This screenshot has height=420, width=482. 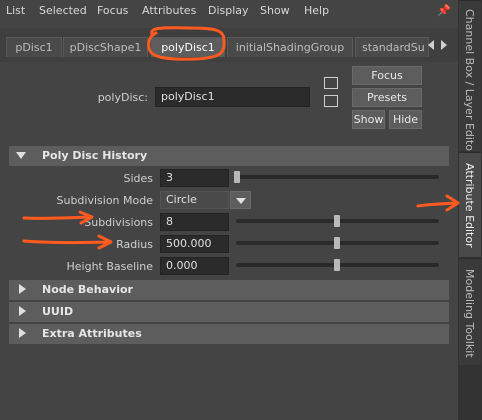 I want to click on sides-label: Sides, so click(x=138, y=178).